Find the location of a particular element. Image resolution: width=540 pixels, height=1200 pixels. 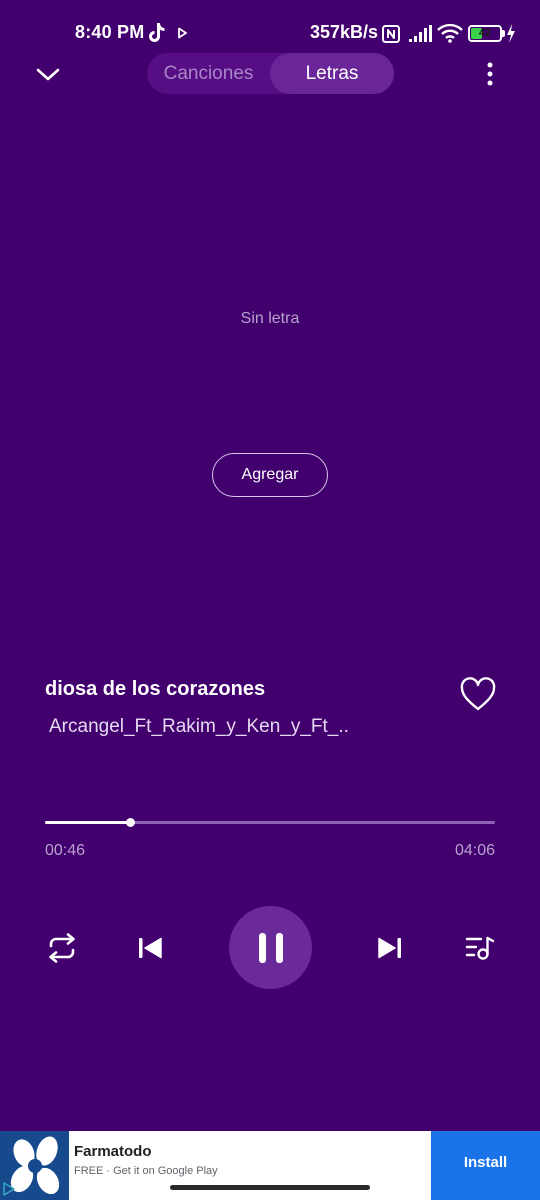

progress-thumb is located at coordinates (130, 822).